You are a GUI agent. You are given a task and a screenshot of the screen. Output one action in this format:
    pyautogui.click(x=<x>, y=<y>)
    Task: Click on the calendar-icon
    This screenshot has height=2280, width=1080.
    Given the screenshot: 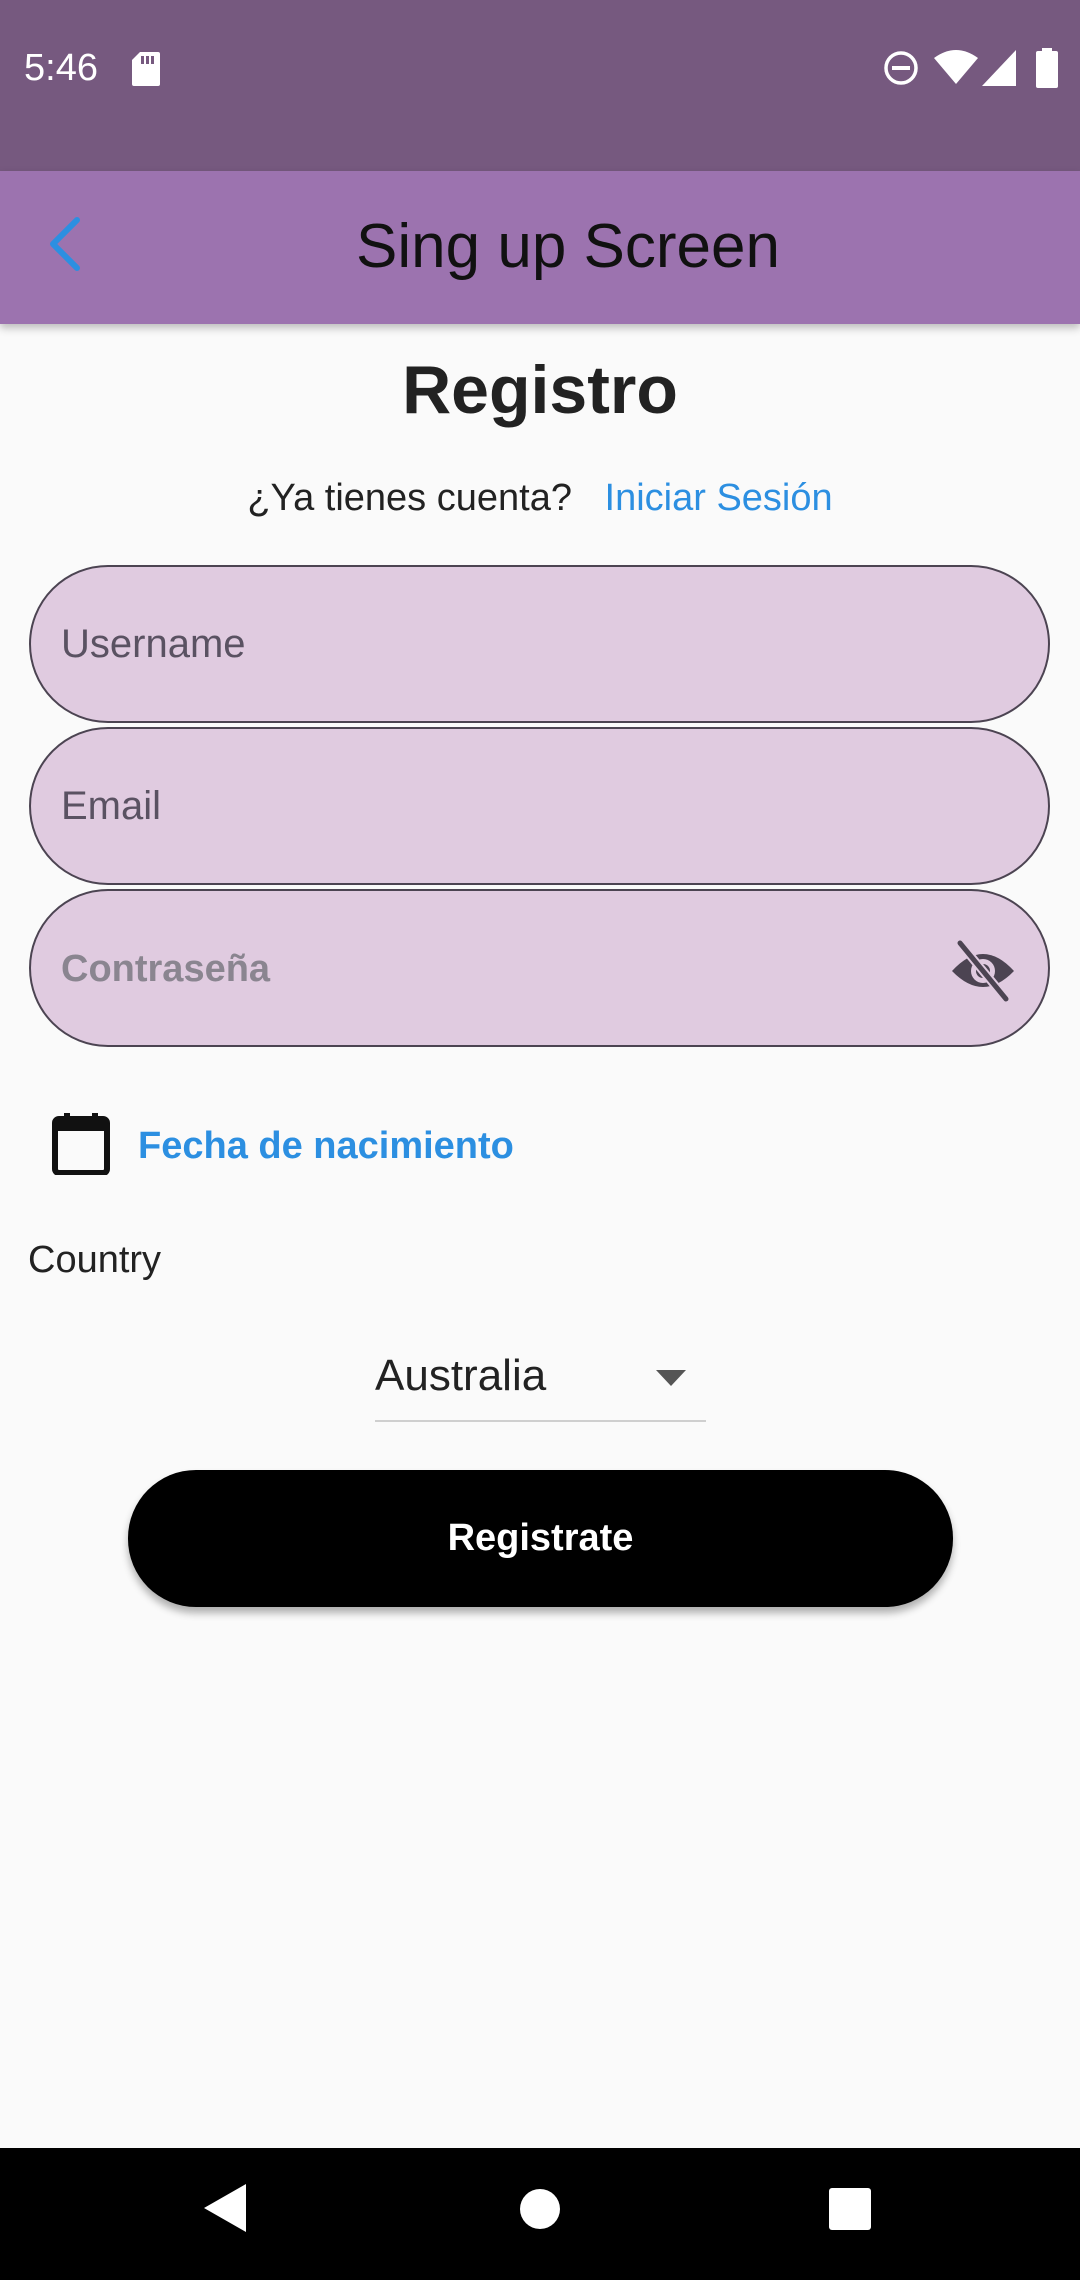 What is the action you would take?
    pyautogui.click(x=81, y=1146)
    